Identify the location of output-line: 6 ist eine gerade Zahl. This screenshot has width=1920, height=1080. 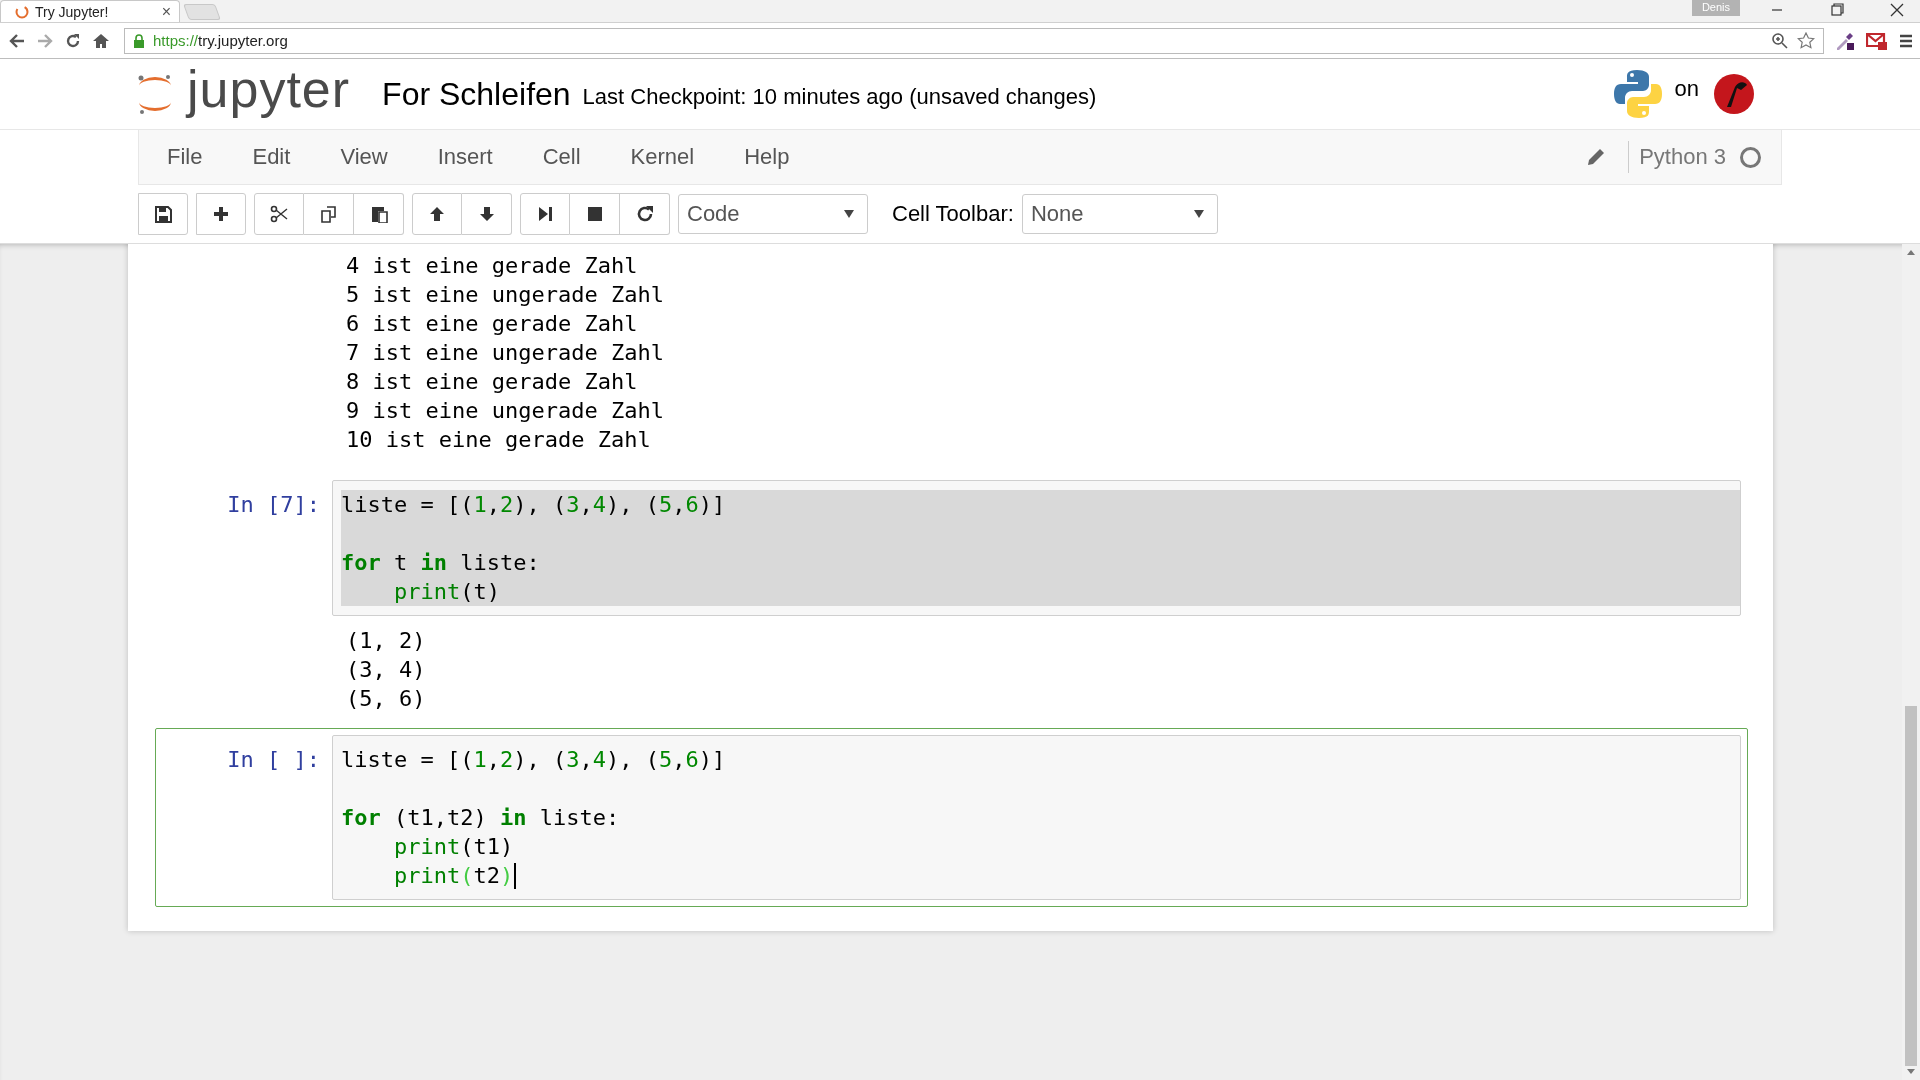
(492, 324).